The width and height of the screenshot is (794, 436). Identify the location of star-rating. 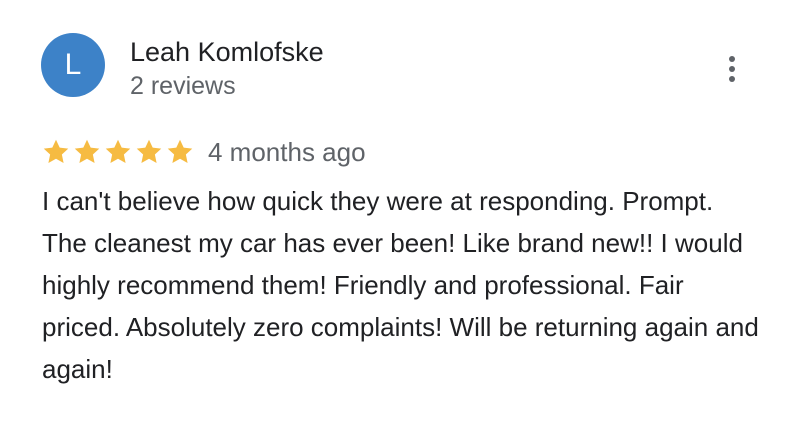
(118, 152).